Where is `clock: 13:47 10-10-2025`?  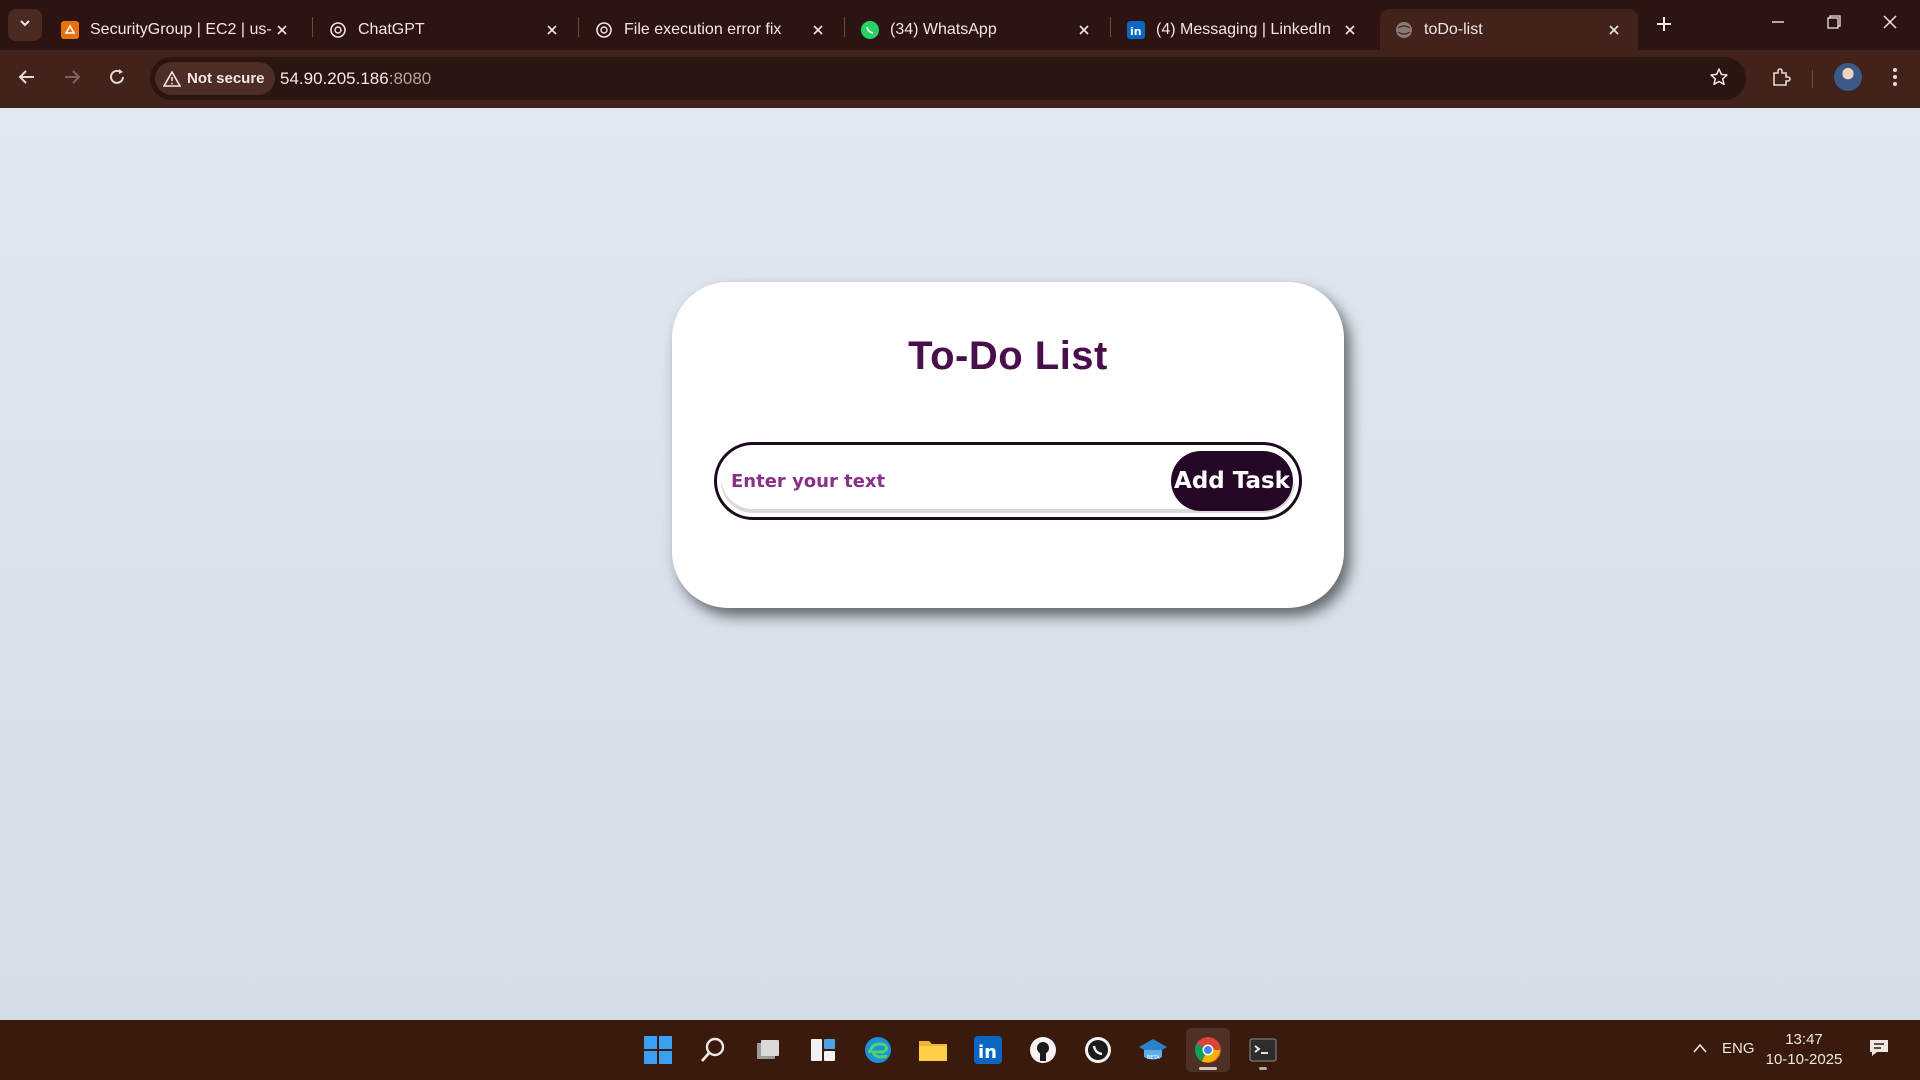 clock: 13:47 10-10-2025 is located at coordinates (1804, 1050).